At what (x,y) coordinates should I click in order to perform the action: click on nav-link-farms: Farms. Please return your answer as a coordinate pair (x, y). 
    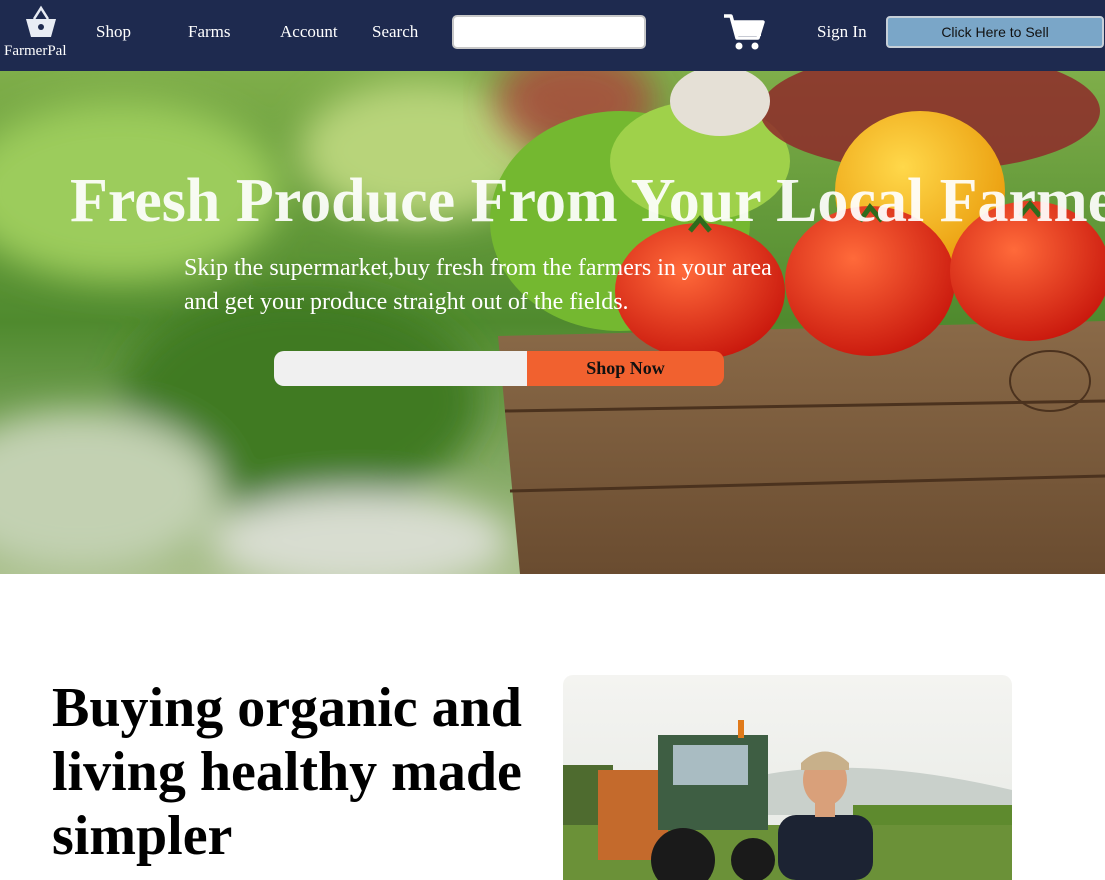
    Looking at the image, I should click on (209, 32).